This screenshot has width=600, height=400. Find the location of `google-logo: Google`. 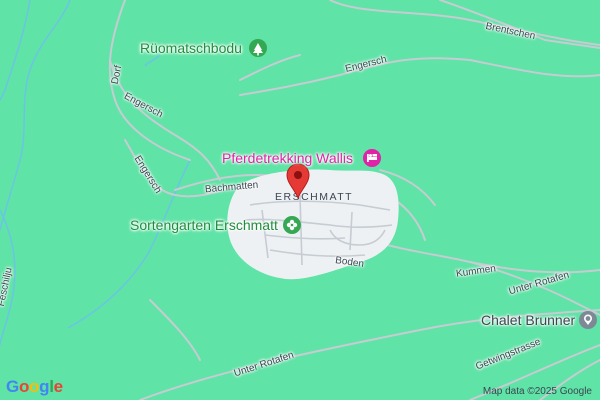

google-logo: Google is located at coordinates (34, 387).